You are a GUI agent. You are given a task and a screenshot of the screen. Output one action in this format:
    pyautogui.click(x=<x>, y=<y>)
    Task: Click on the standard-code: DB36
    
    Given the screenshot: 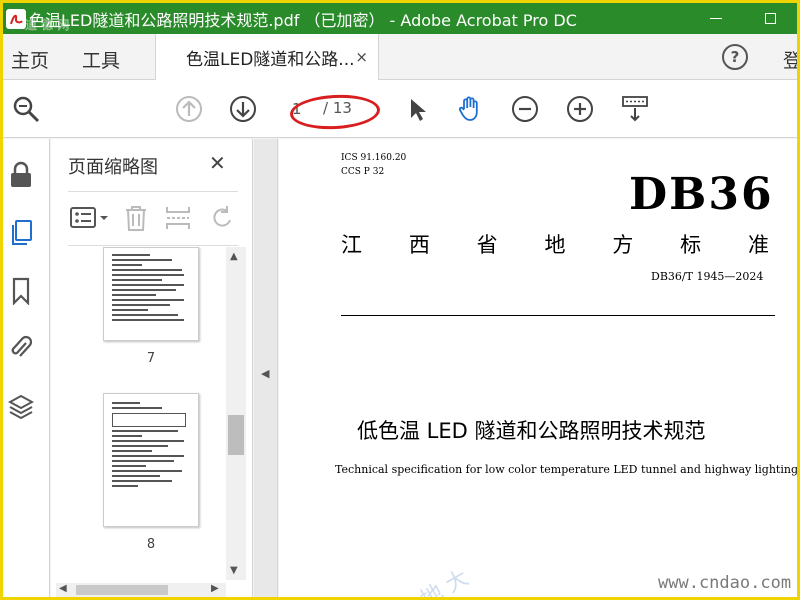 What is the action you would take?
    pyautogui.click(x=701, y=194)
    